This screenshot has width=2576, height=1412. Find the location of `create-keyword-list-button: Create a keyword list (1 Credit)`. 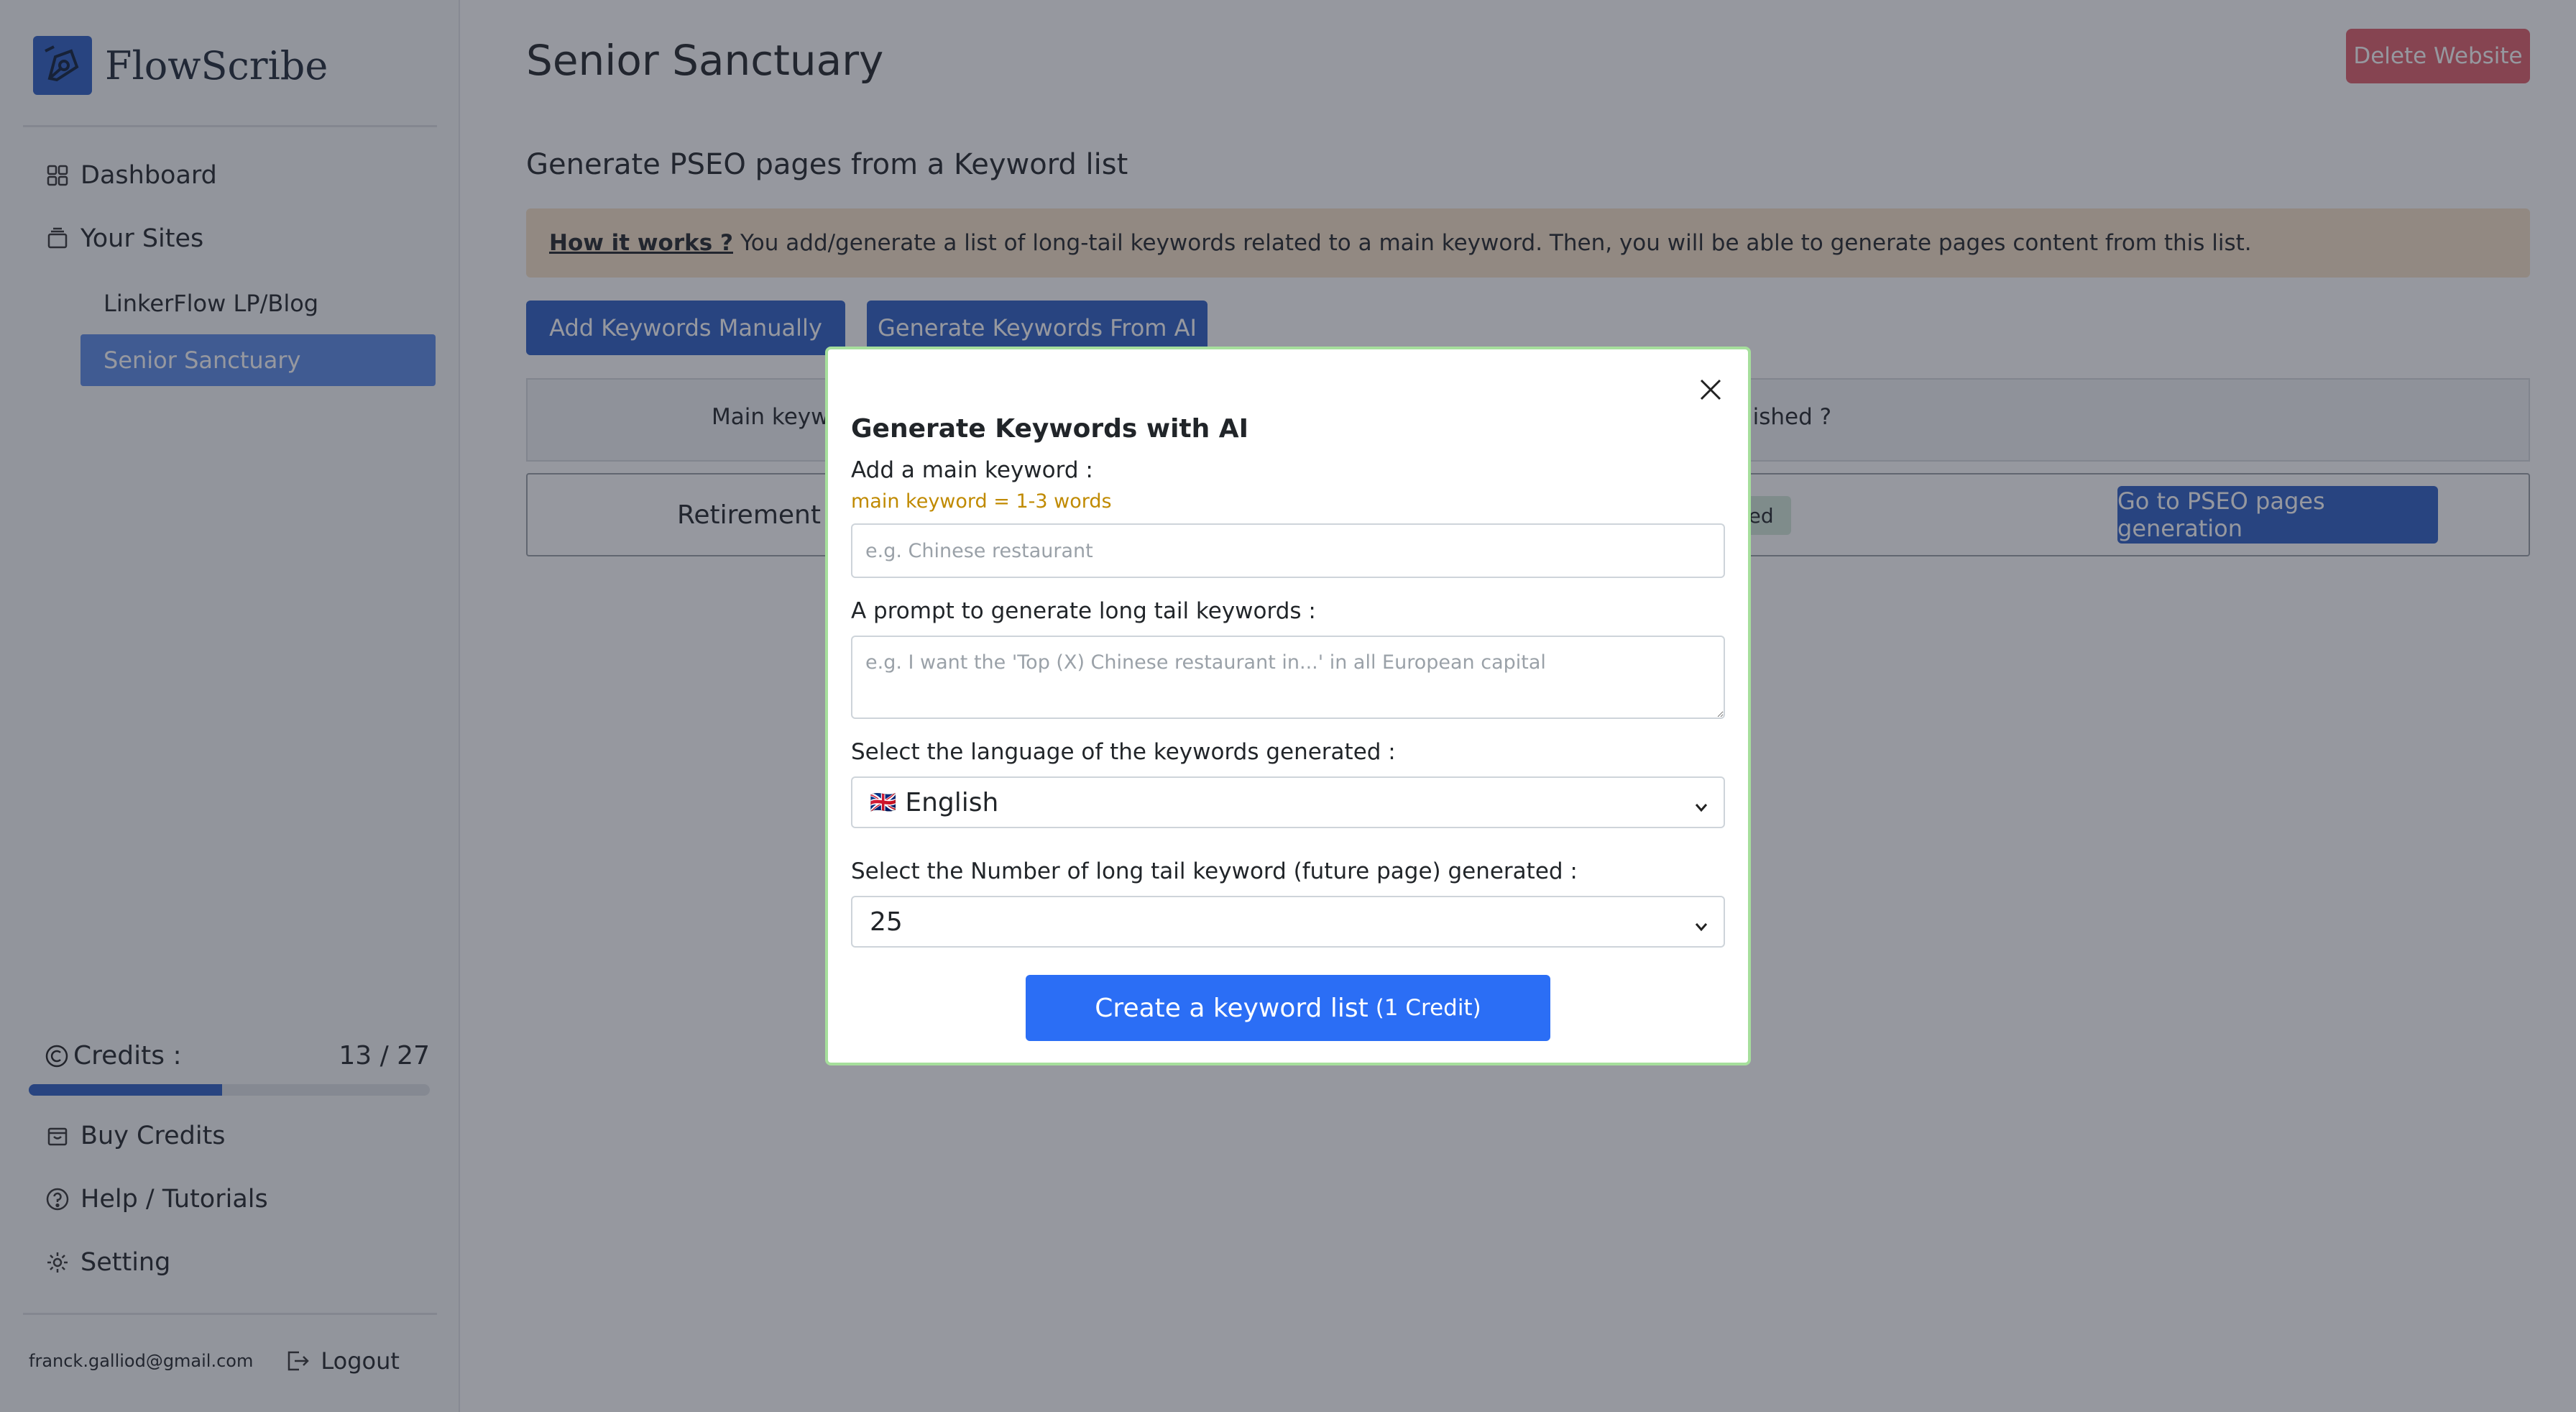

create-keyword-list-button: Create a keyword list (1 Credit) is located at coordinates (1288, 1008).